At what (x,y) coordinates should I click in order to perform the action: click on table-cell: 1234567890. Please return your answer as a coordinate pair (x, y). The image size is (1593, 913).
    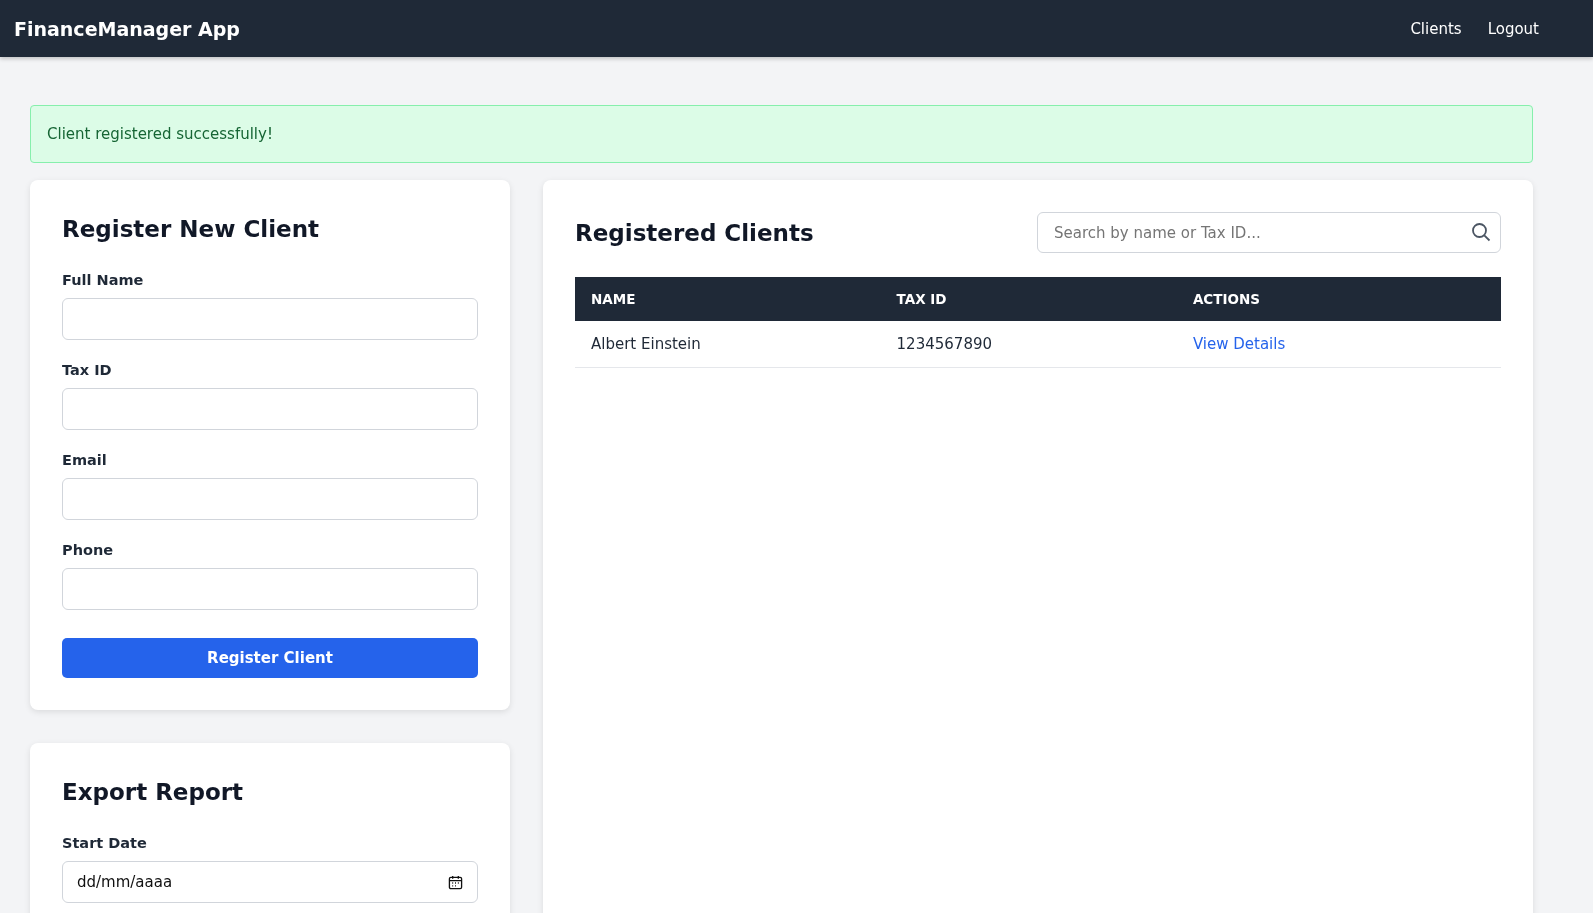
    Looking at the image, I should click on (1028, 344).